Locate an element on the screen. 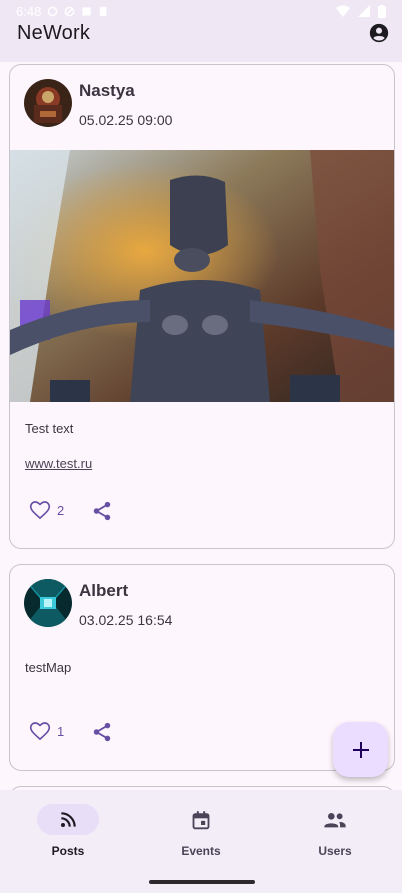 Image resolution: width=402 pixels, height=893 pixels. top-app-area: 6:48 NeWork is located at coordinates (201, 31).